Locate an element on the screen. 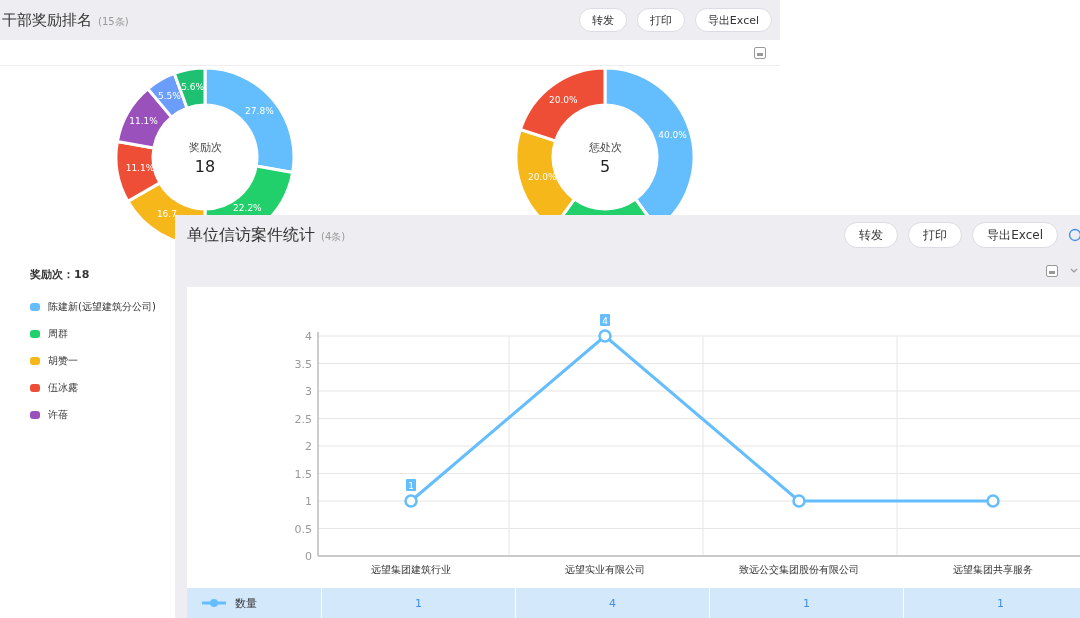  data-label: 4 is located at coordinates (605, 320).